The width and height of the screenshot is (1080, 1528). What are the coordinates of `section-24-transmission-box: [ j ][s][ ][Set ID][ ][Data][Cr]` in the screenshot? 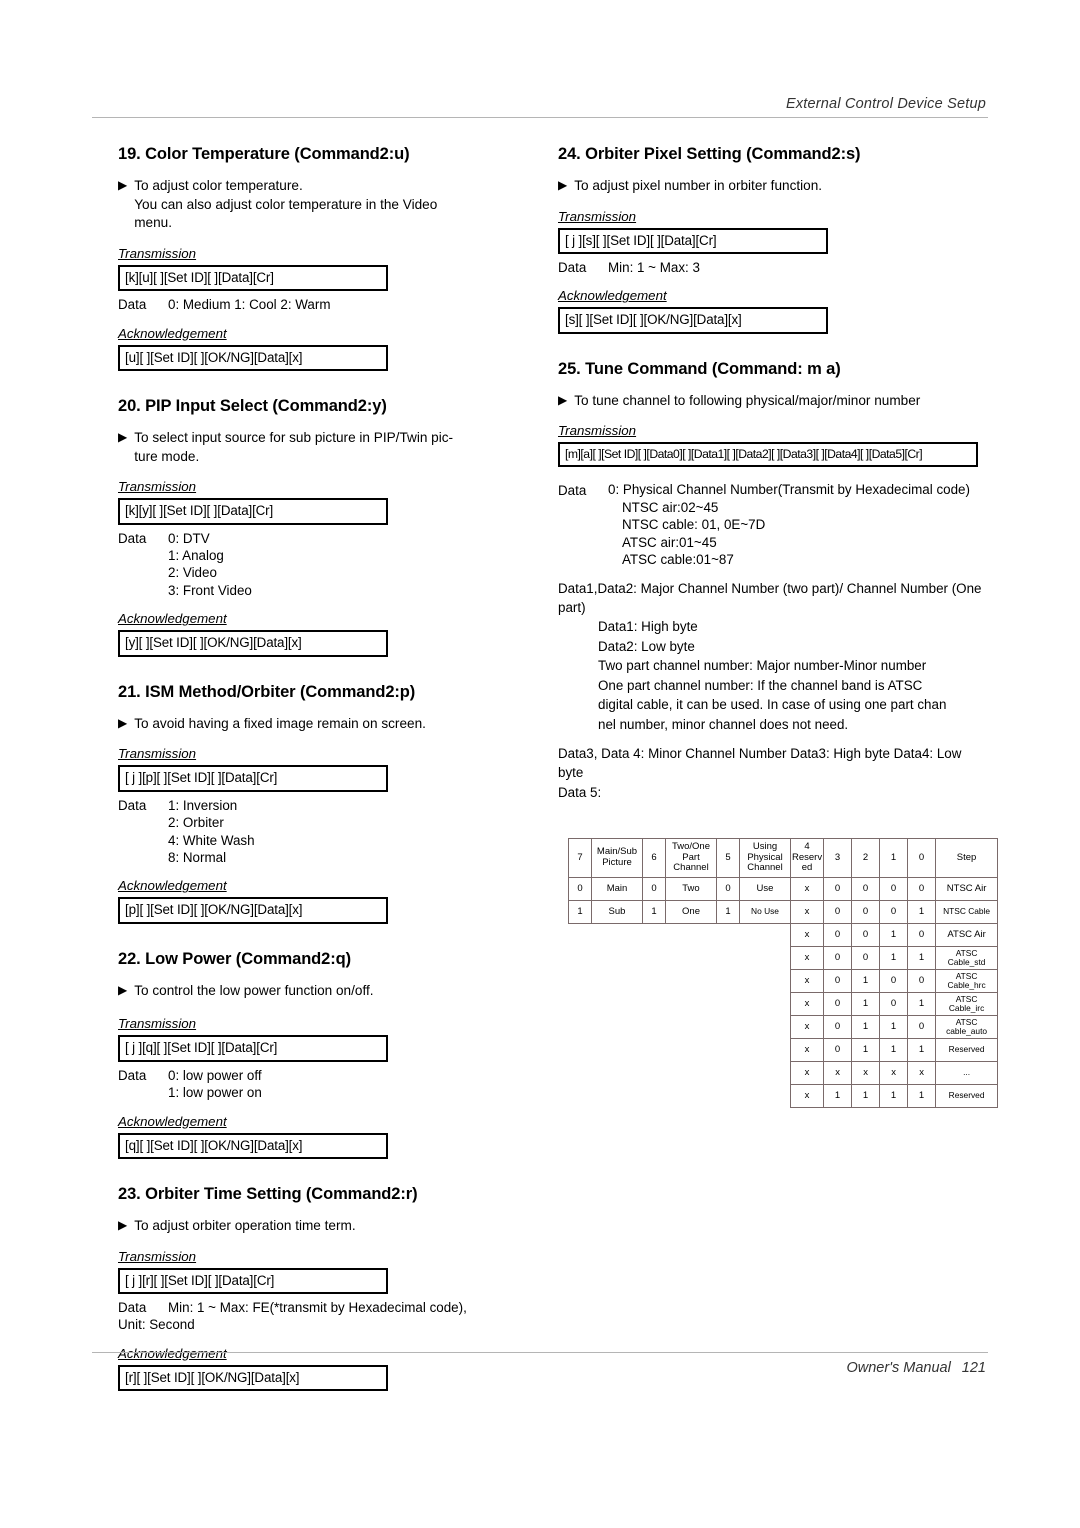 It's located at (693, 240).